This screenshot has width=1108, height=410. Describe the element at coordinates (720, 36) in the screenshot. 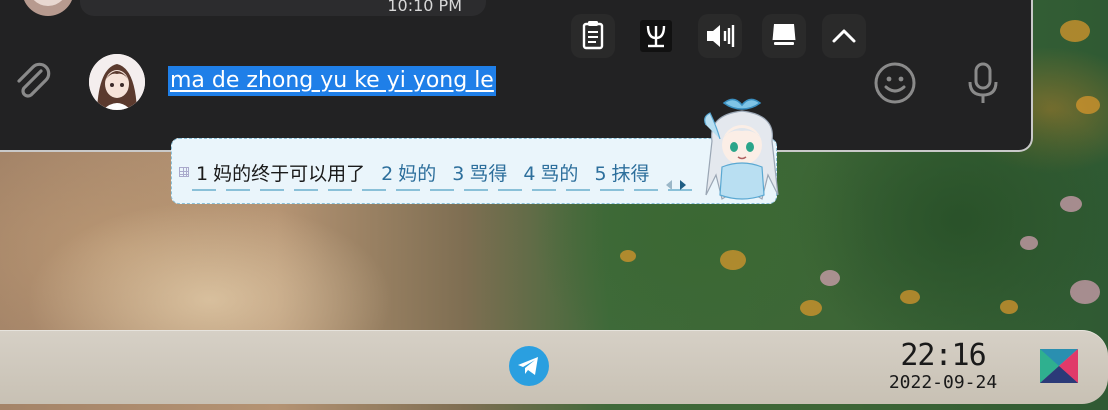

I see `volume-icon` at that location.